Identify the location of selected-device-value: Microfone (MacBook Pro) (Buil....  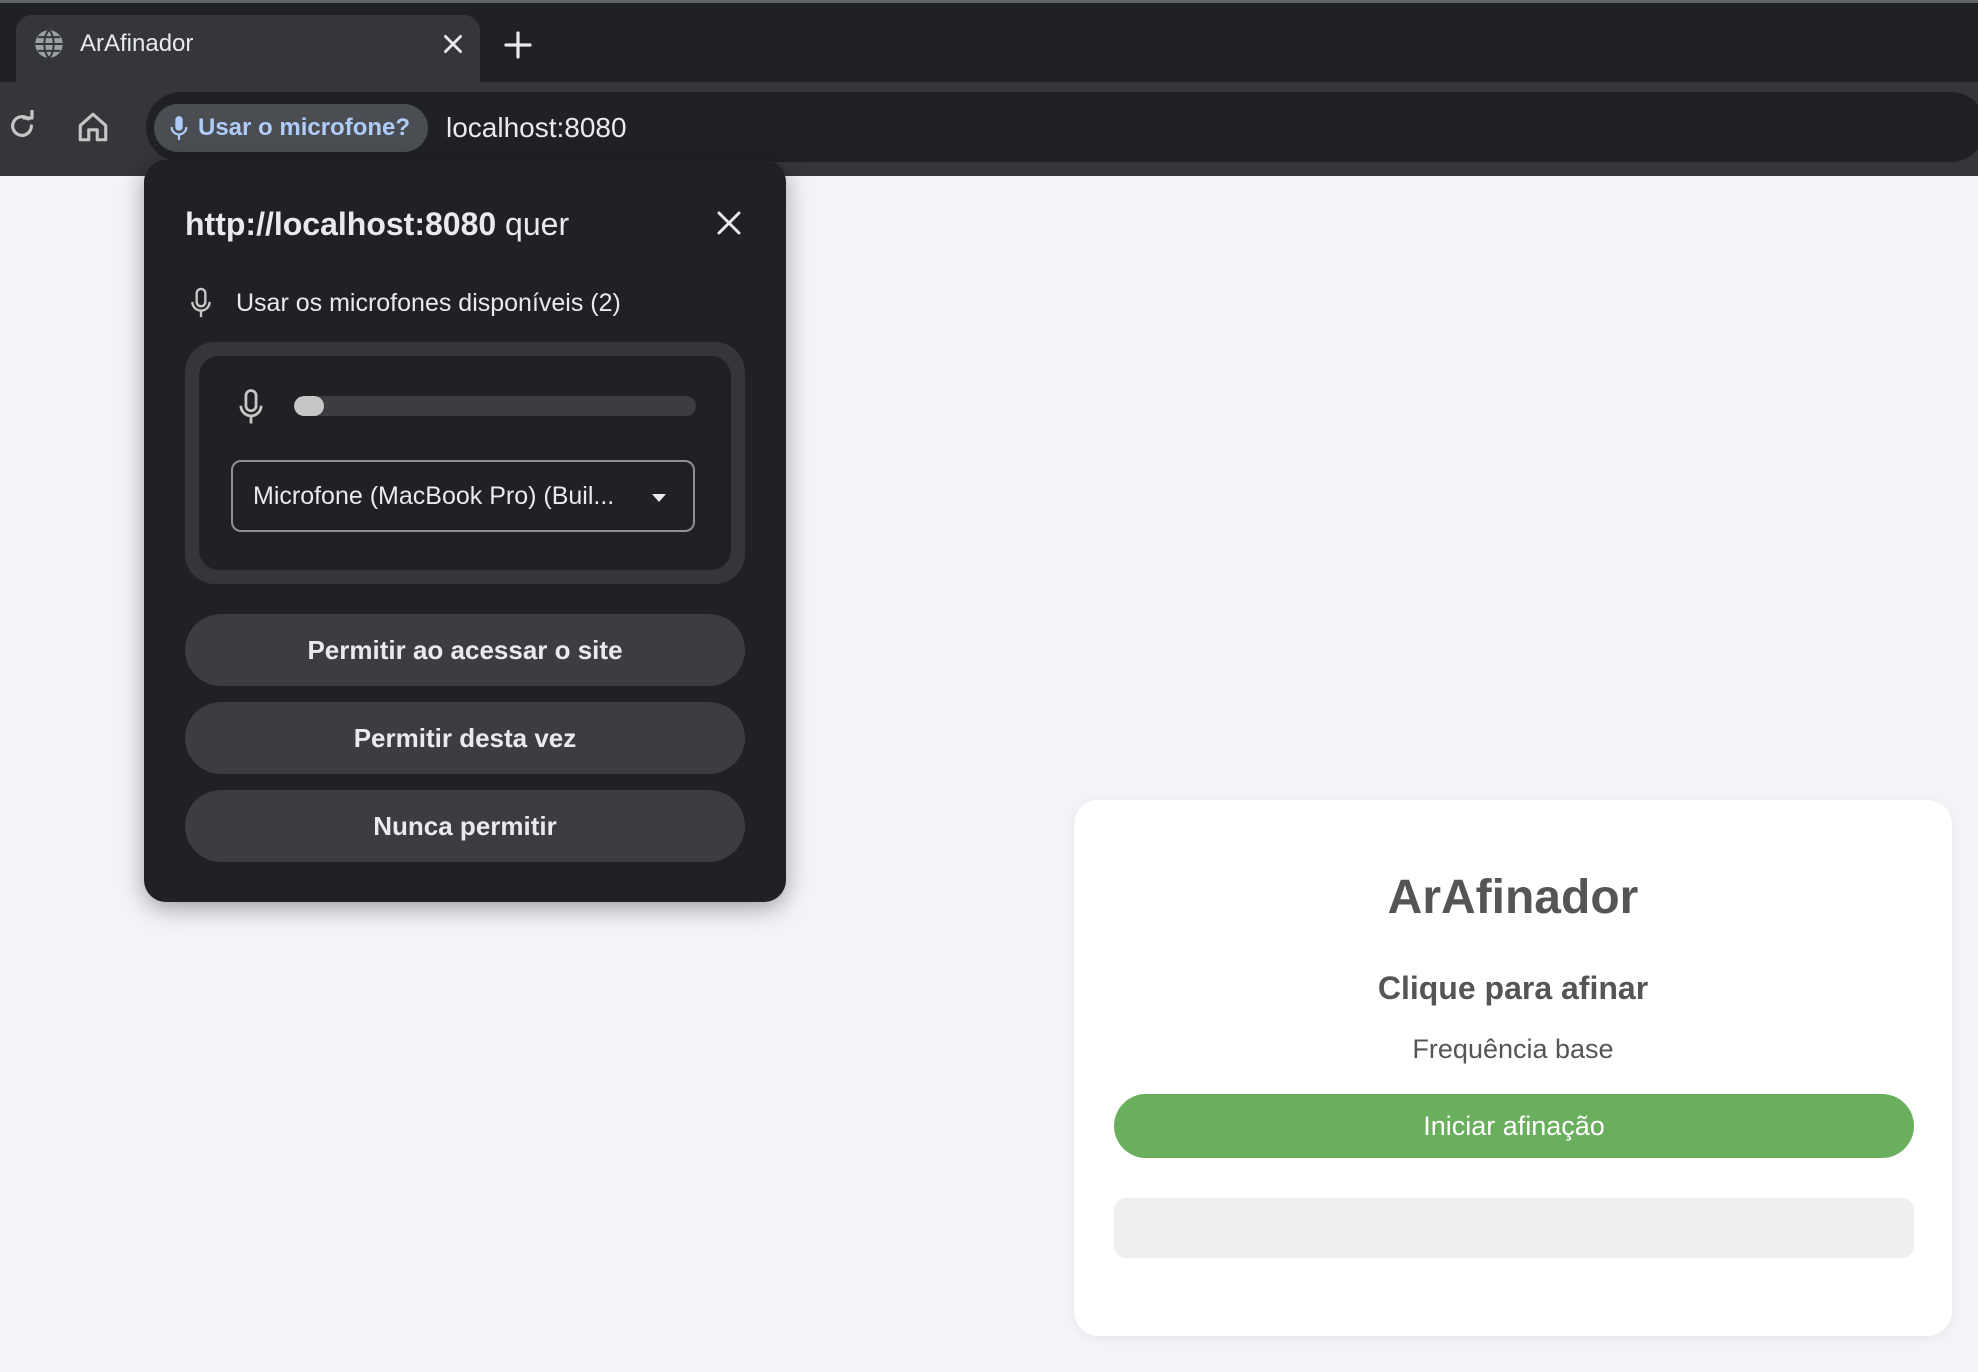
(434, 495).